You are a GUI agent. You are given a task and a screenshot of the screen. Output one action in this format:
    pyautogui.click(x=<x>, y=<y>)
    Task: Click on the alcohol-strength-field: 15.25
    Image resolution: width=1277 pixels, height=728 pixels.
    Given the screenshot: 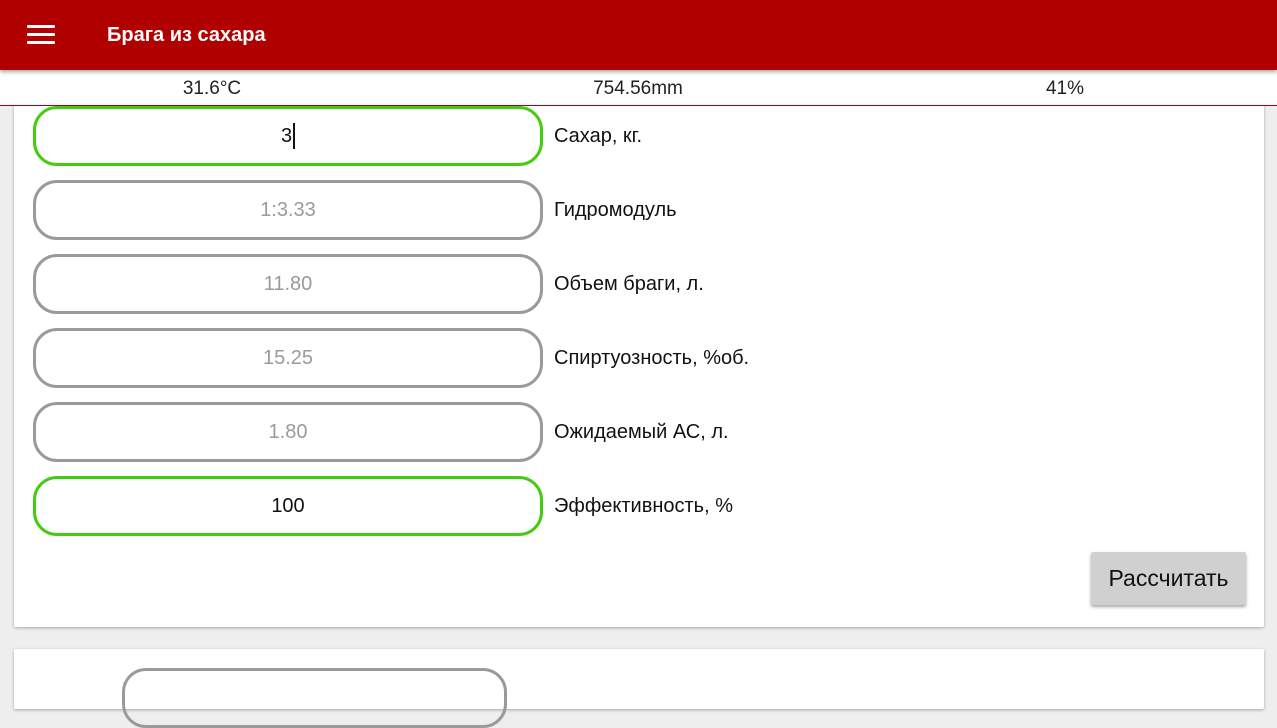 What is the action you would take?
    pyautogui.click(x=288, y=358)
    